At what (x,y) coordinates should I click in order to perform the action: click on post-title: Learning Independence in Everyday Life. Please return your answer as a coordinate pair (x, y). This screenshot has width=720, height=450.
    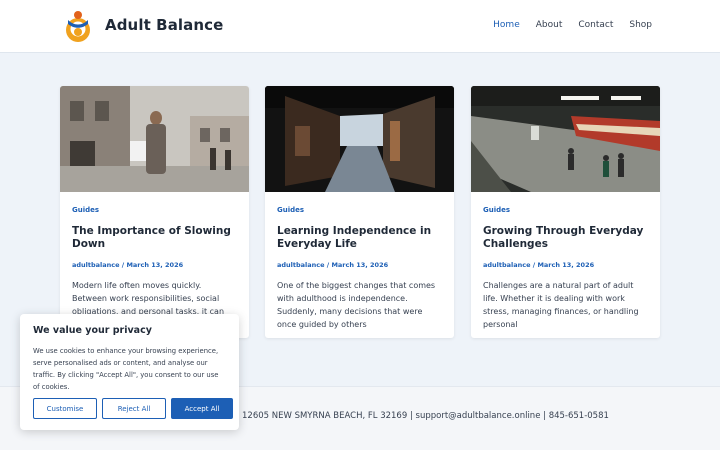
    Looking at the image, I should click on (359, 238).